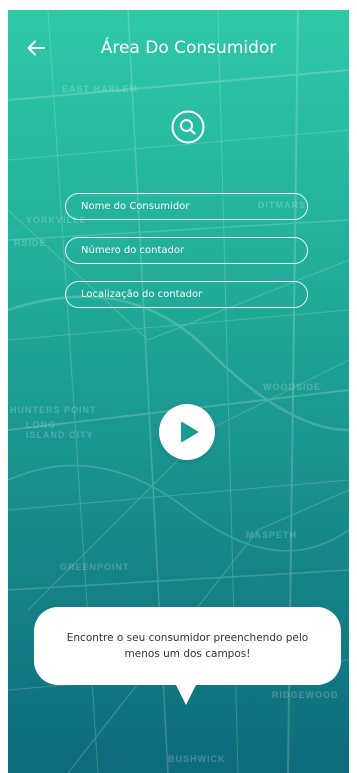 The height and width of the screenshot is (773, 357). Describe the element at coordinates (272, 535) in the screenshot. I see `map-label: MASPETH` at that location.